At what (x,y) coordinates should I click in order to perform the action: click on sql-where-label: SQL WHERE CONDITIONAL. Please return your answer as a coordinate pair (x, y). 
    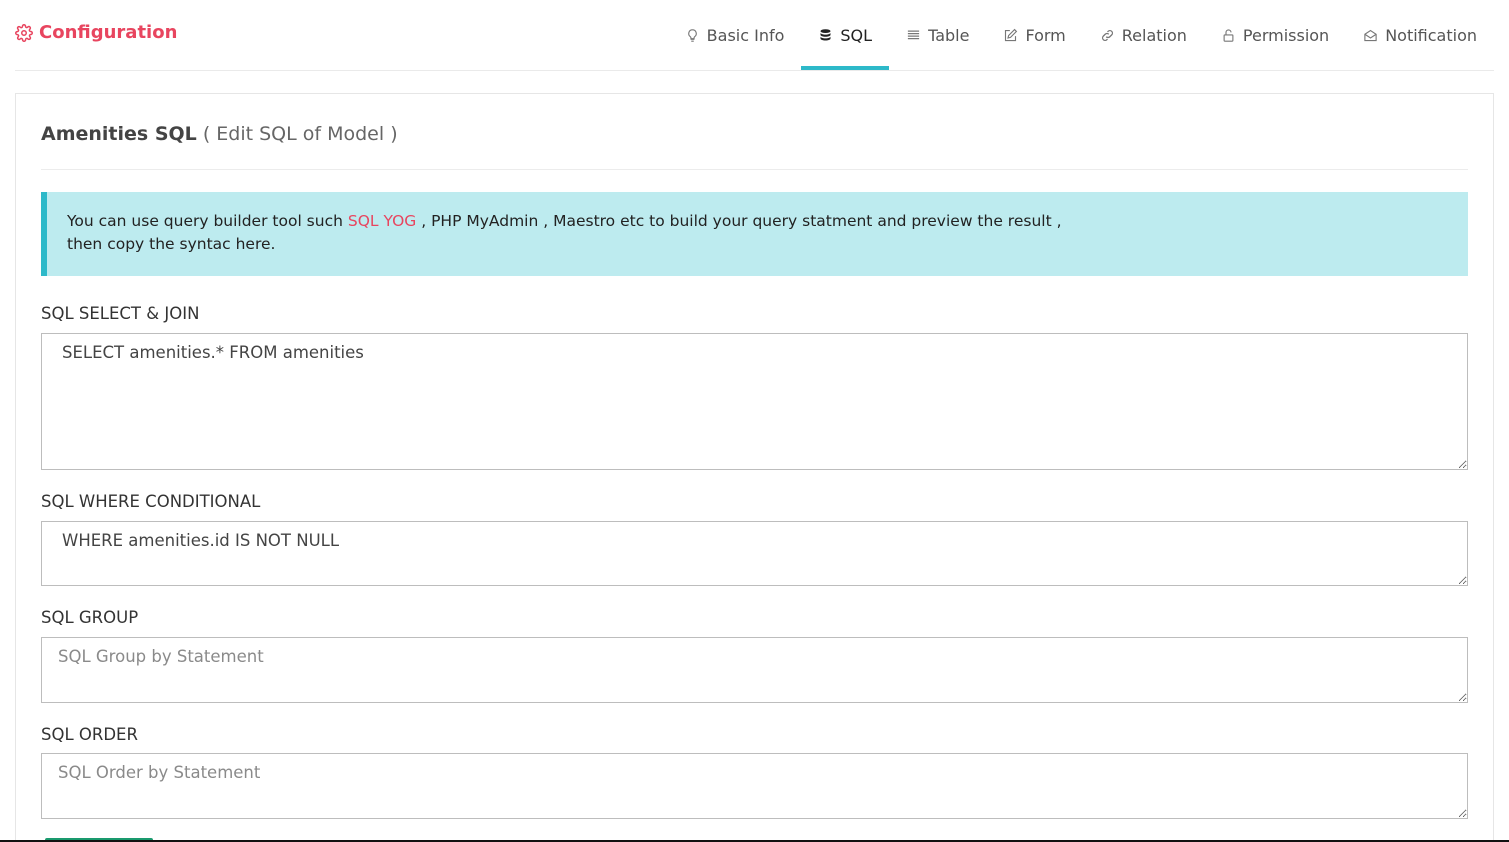
    Looking at the image, I should click on (151, 501).